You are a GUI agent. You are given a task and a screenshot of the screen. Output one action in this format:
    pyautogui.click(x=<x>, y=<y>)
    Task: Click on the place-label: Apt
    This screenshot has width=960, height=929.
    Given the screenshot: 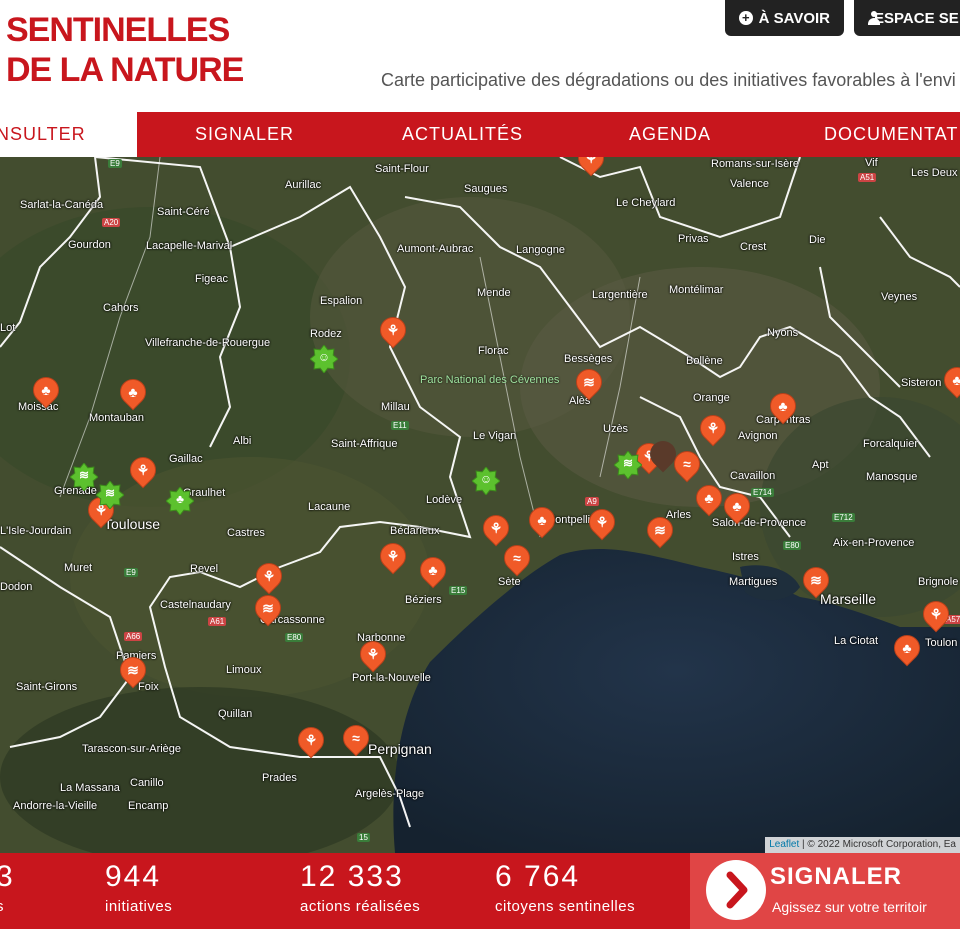 What is the action you would take?
    pyautogui.click(x=820, y=465)
    